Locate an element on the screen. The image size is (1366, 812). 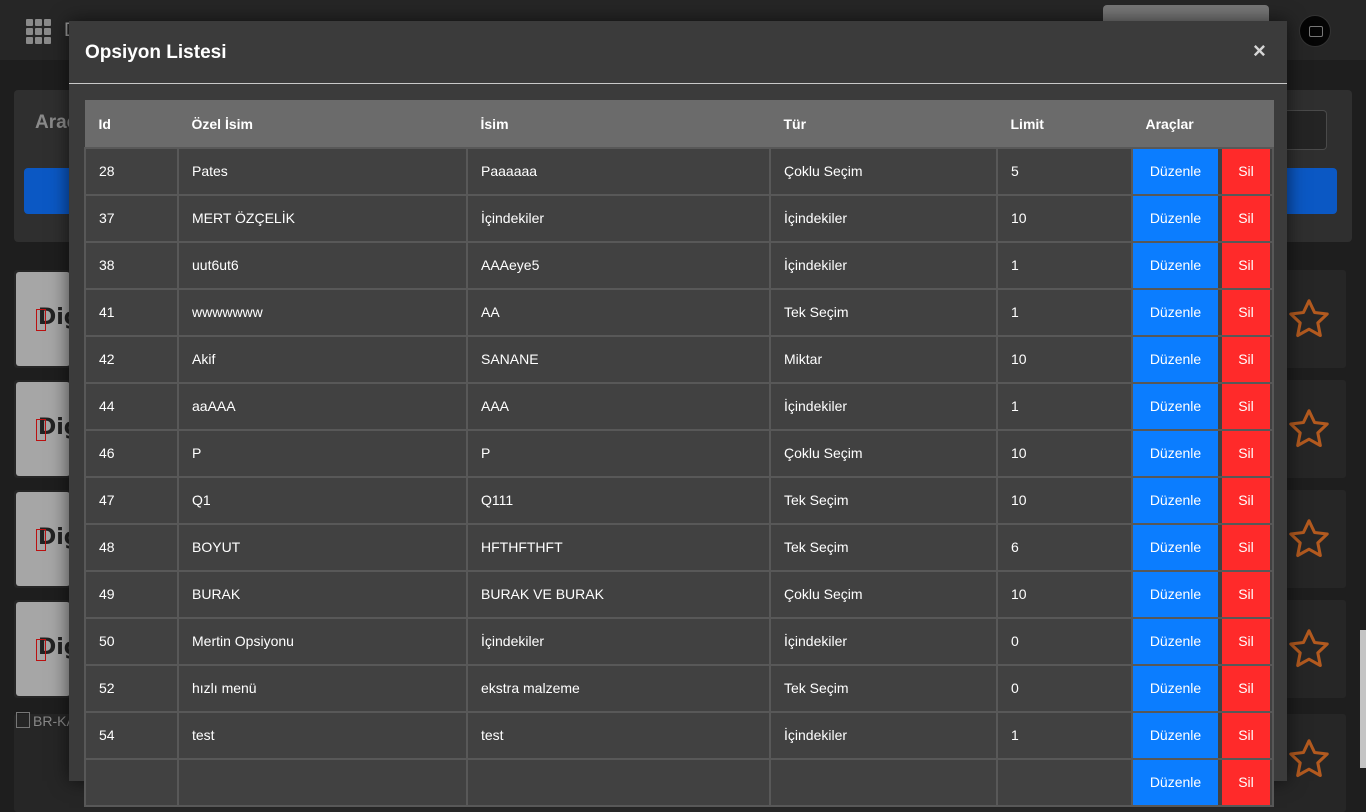
cell-type: Miktar is located at coordinates (883, 359).